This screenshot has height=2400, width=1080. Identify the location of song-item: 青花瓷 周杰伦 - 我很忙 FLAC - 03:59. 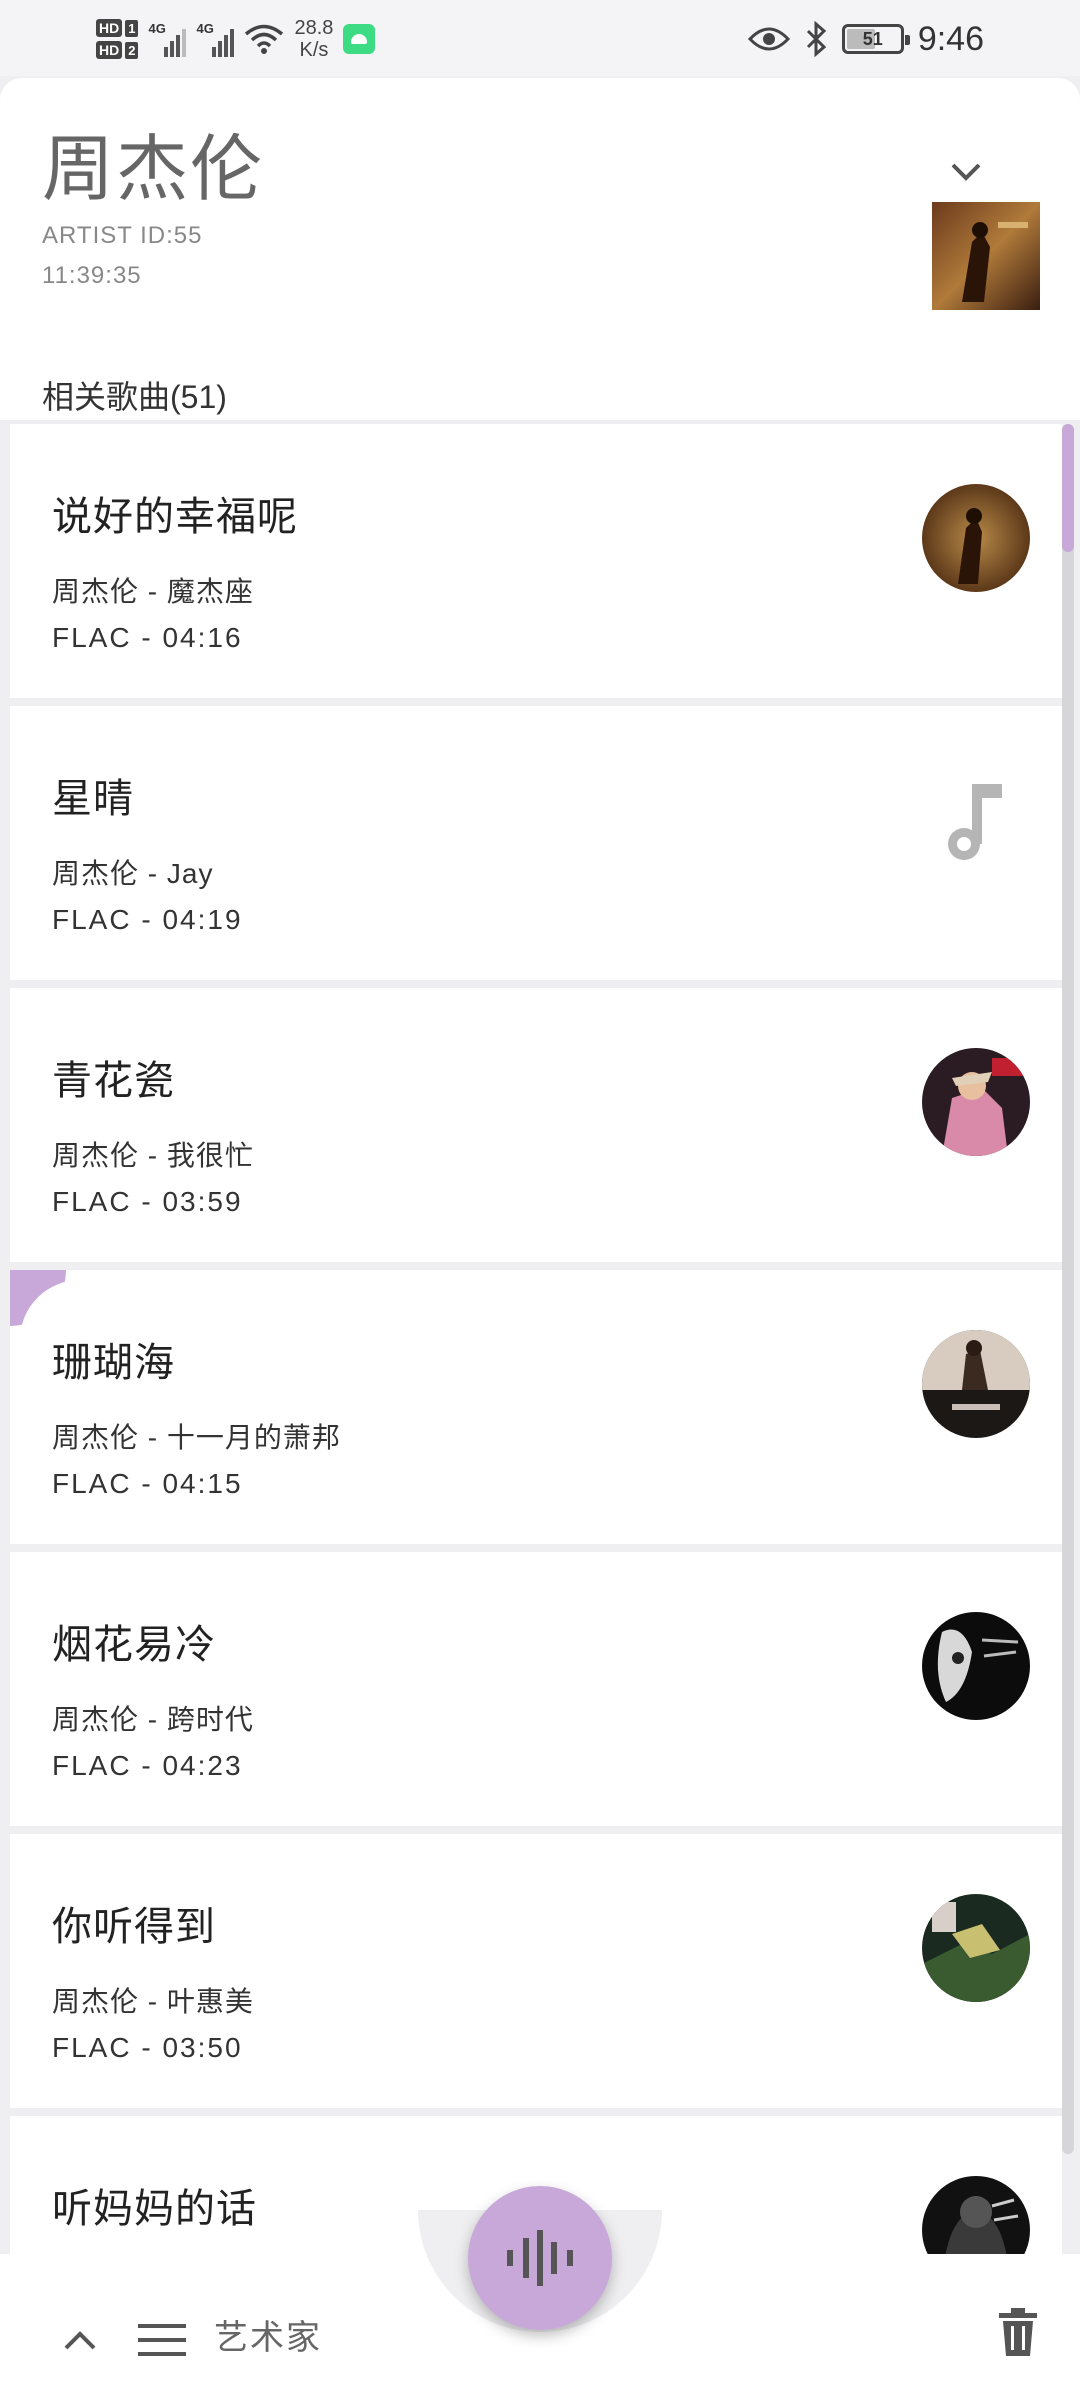
(536, 1125).